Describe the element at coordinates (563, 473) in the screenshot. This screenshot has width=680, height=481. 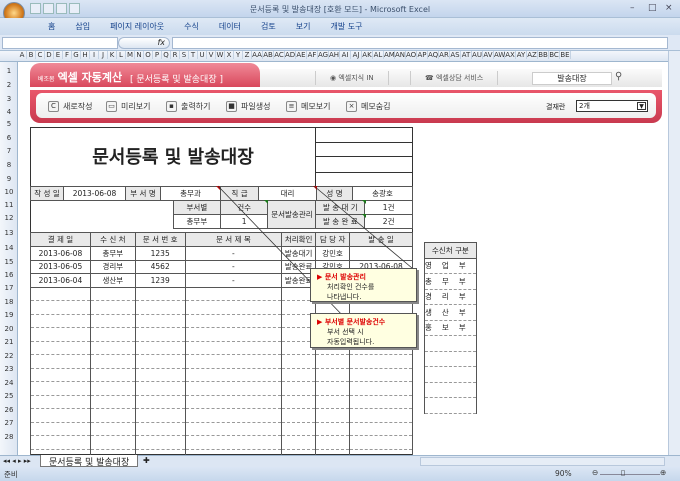
I see `zoom-level: 90%` at that location.